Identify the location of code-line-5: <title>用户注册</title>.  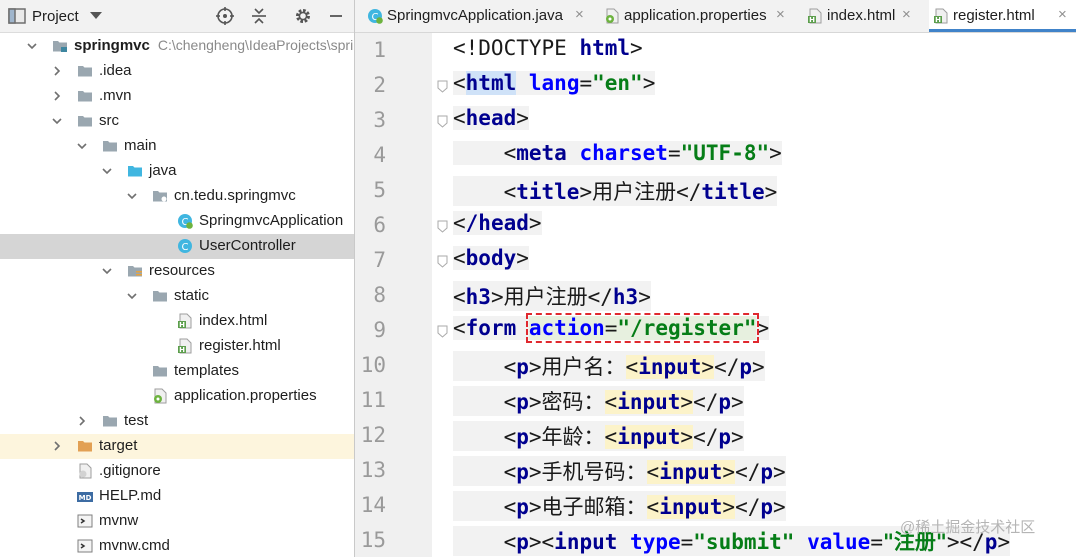
(615, 192).